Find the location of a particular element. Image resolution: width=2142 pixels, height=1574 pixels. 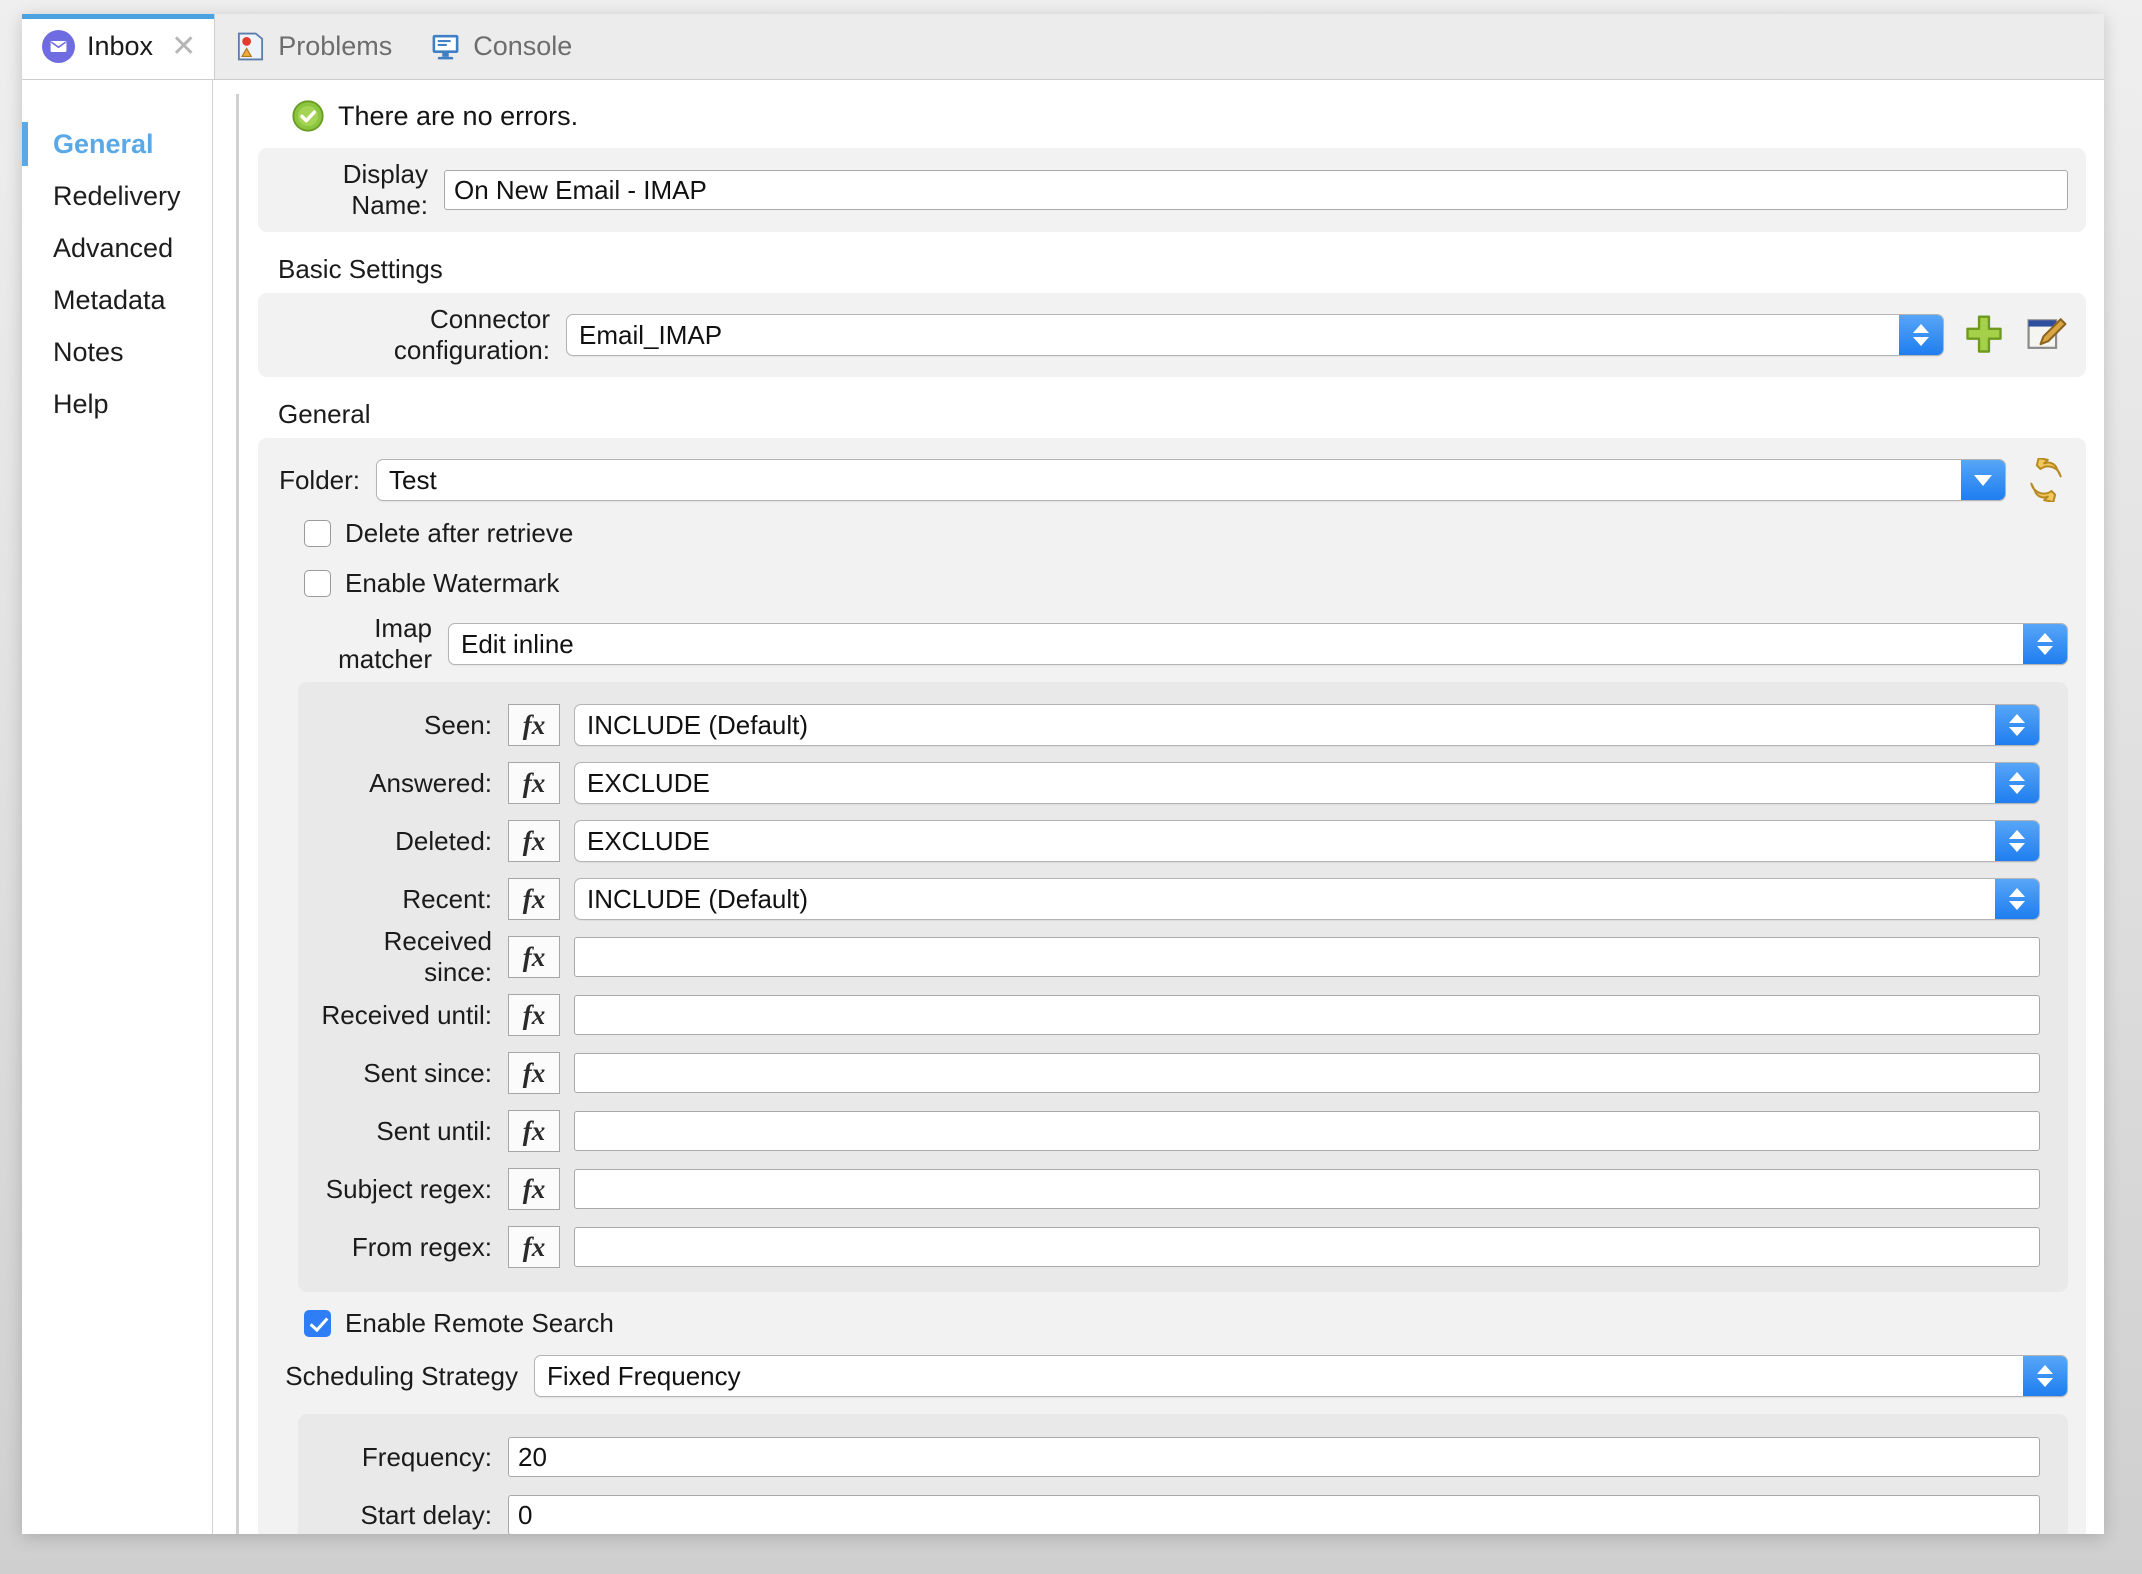

basic-settings-title: Basic Settings is located at coordinates (360, 269).